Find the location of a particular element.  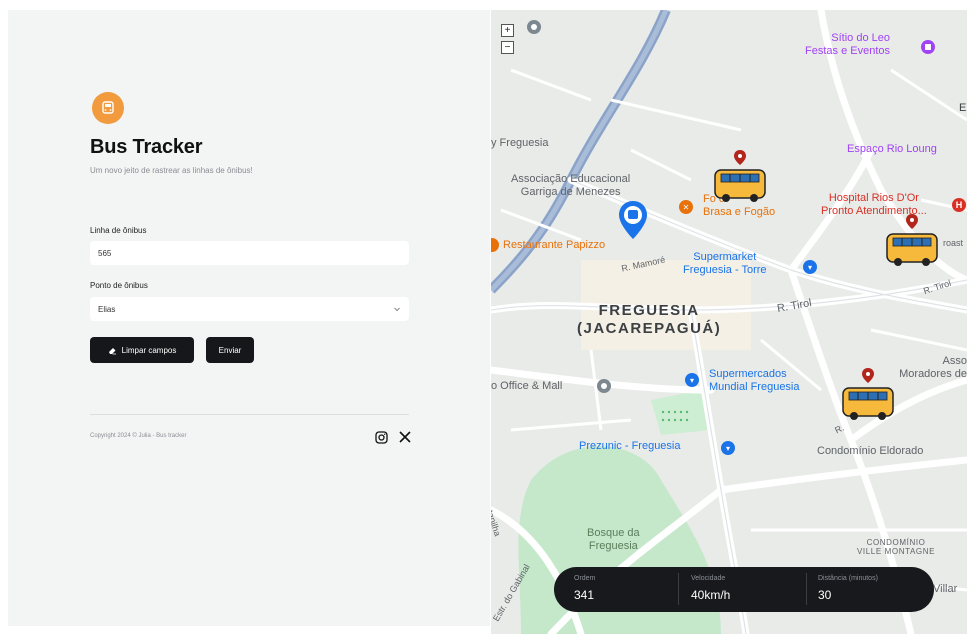

bus-marker-icon is located at coordinates (740, 178).